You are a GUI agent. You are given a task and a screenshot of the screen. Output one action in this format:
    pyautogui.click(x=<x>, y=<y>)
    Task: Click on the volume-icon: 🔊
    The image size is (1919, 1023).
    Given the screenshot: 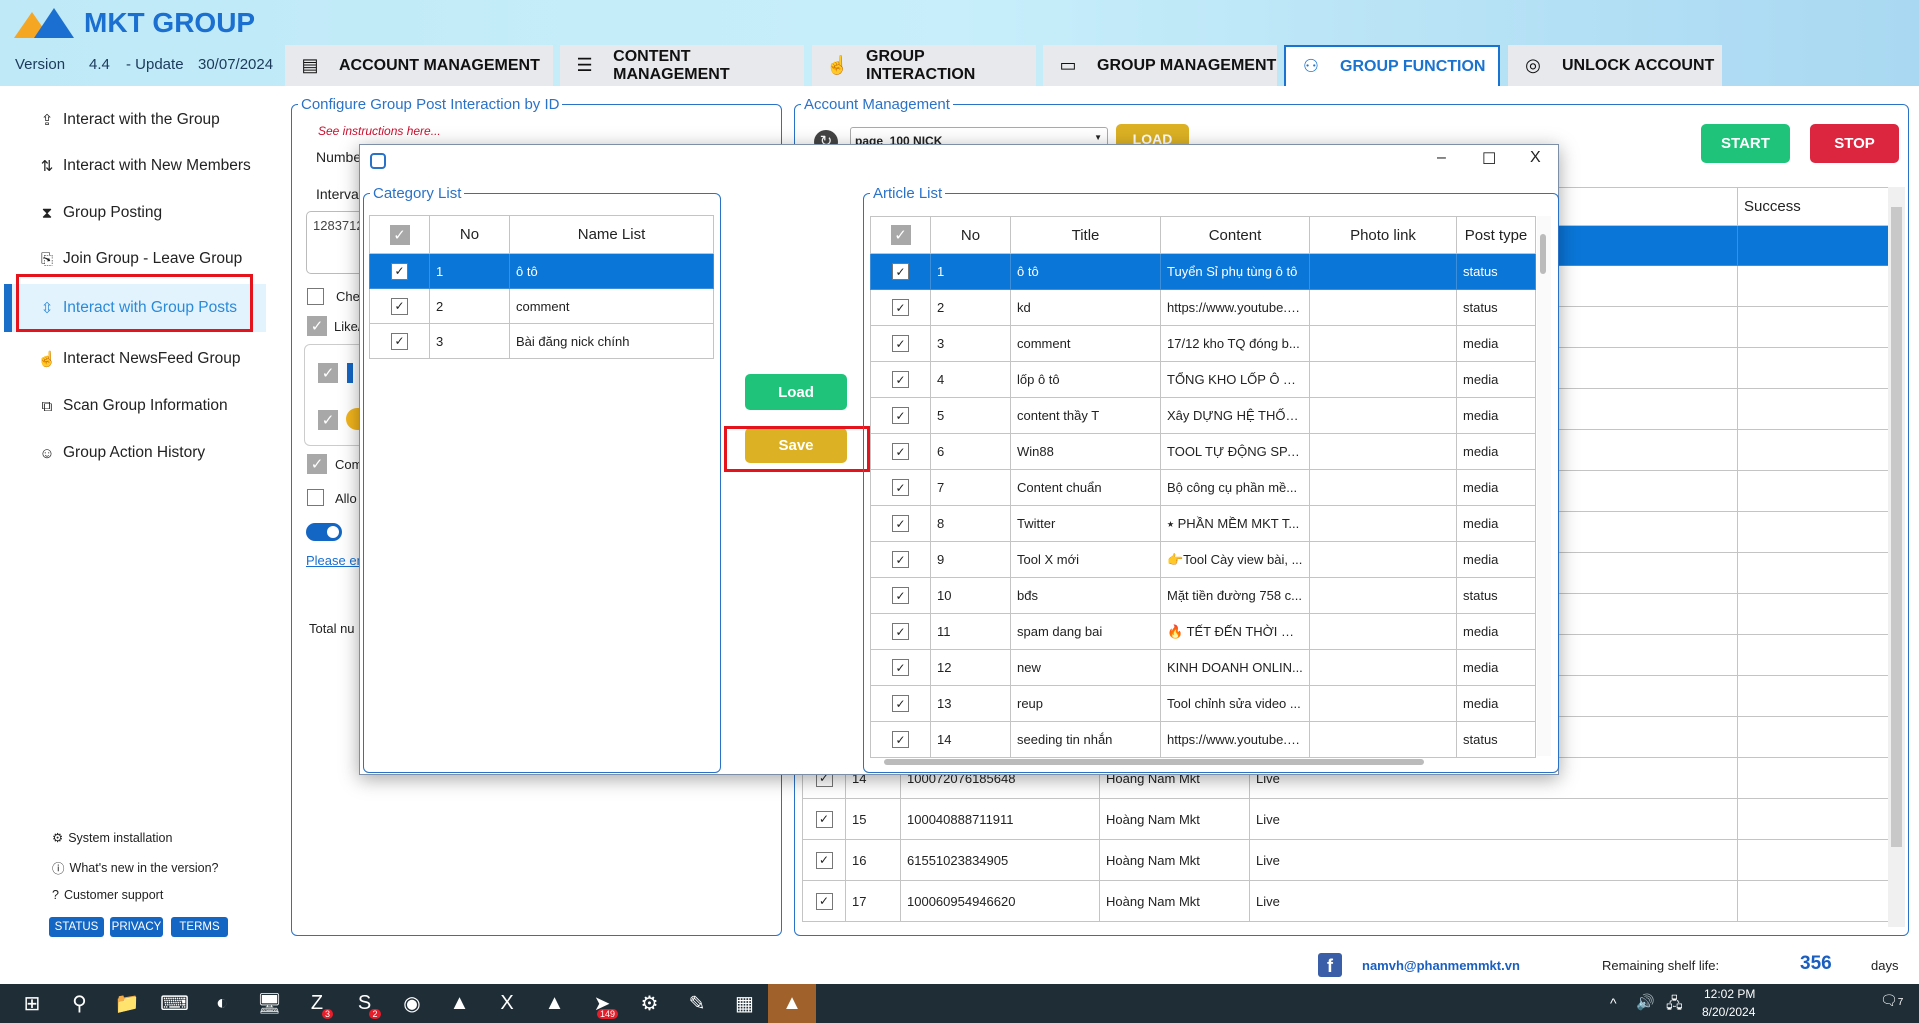 What is the action you would take?
    pyautogui.click(x=1645, y=1002)
    